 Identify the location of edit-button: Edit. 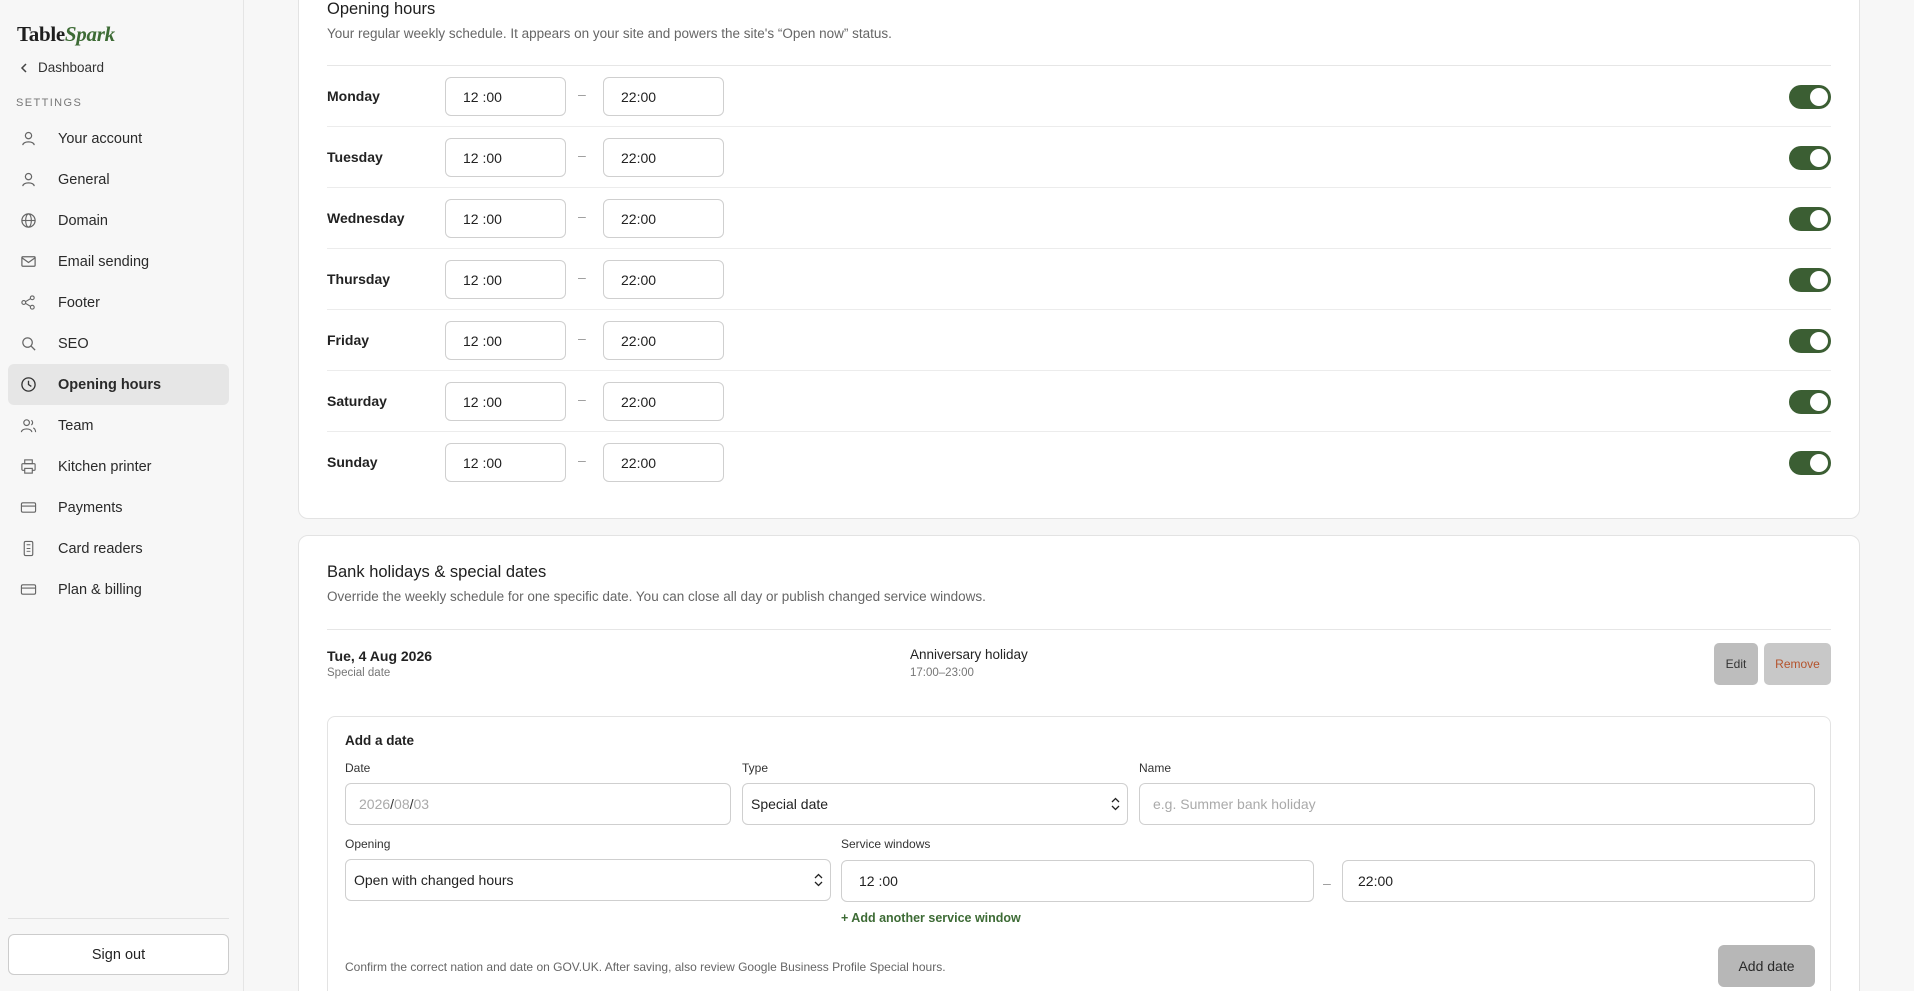
(1736, 664).